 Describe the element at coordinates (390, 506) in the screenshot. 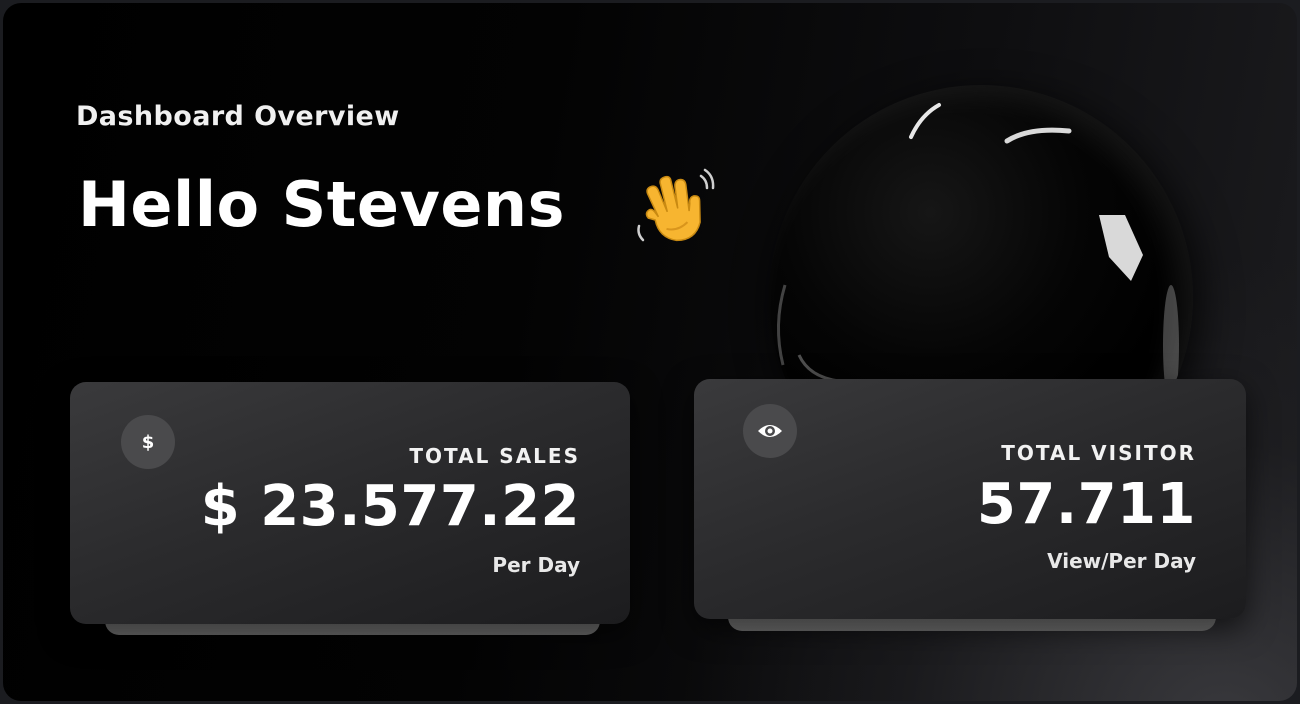

I see `total-sales-value: $ 23.577.22` at that location.